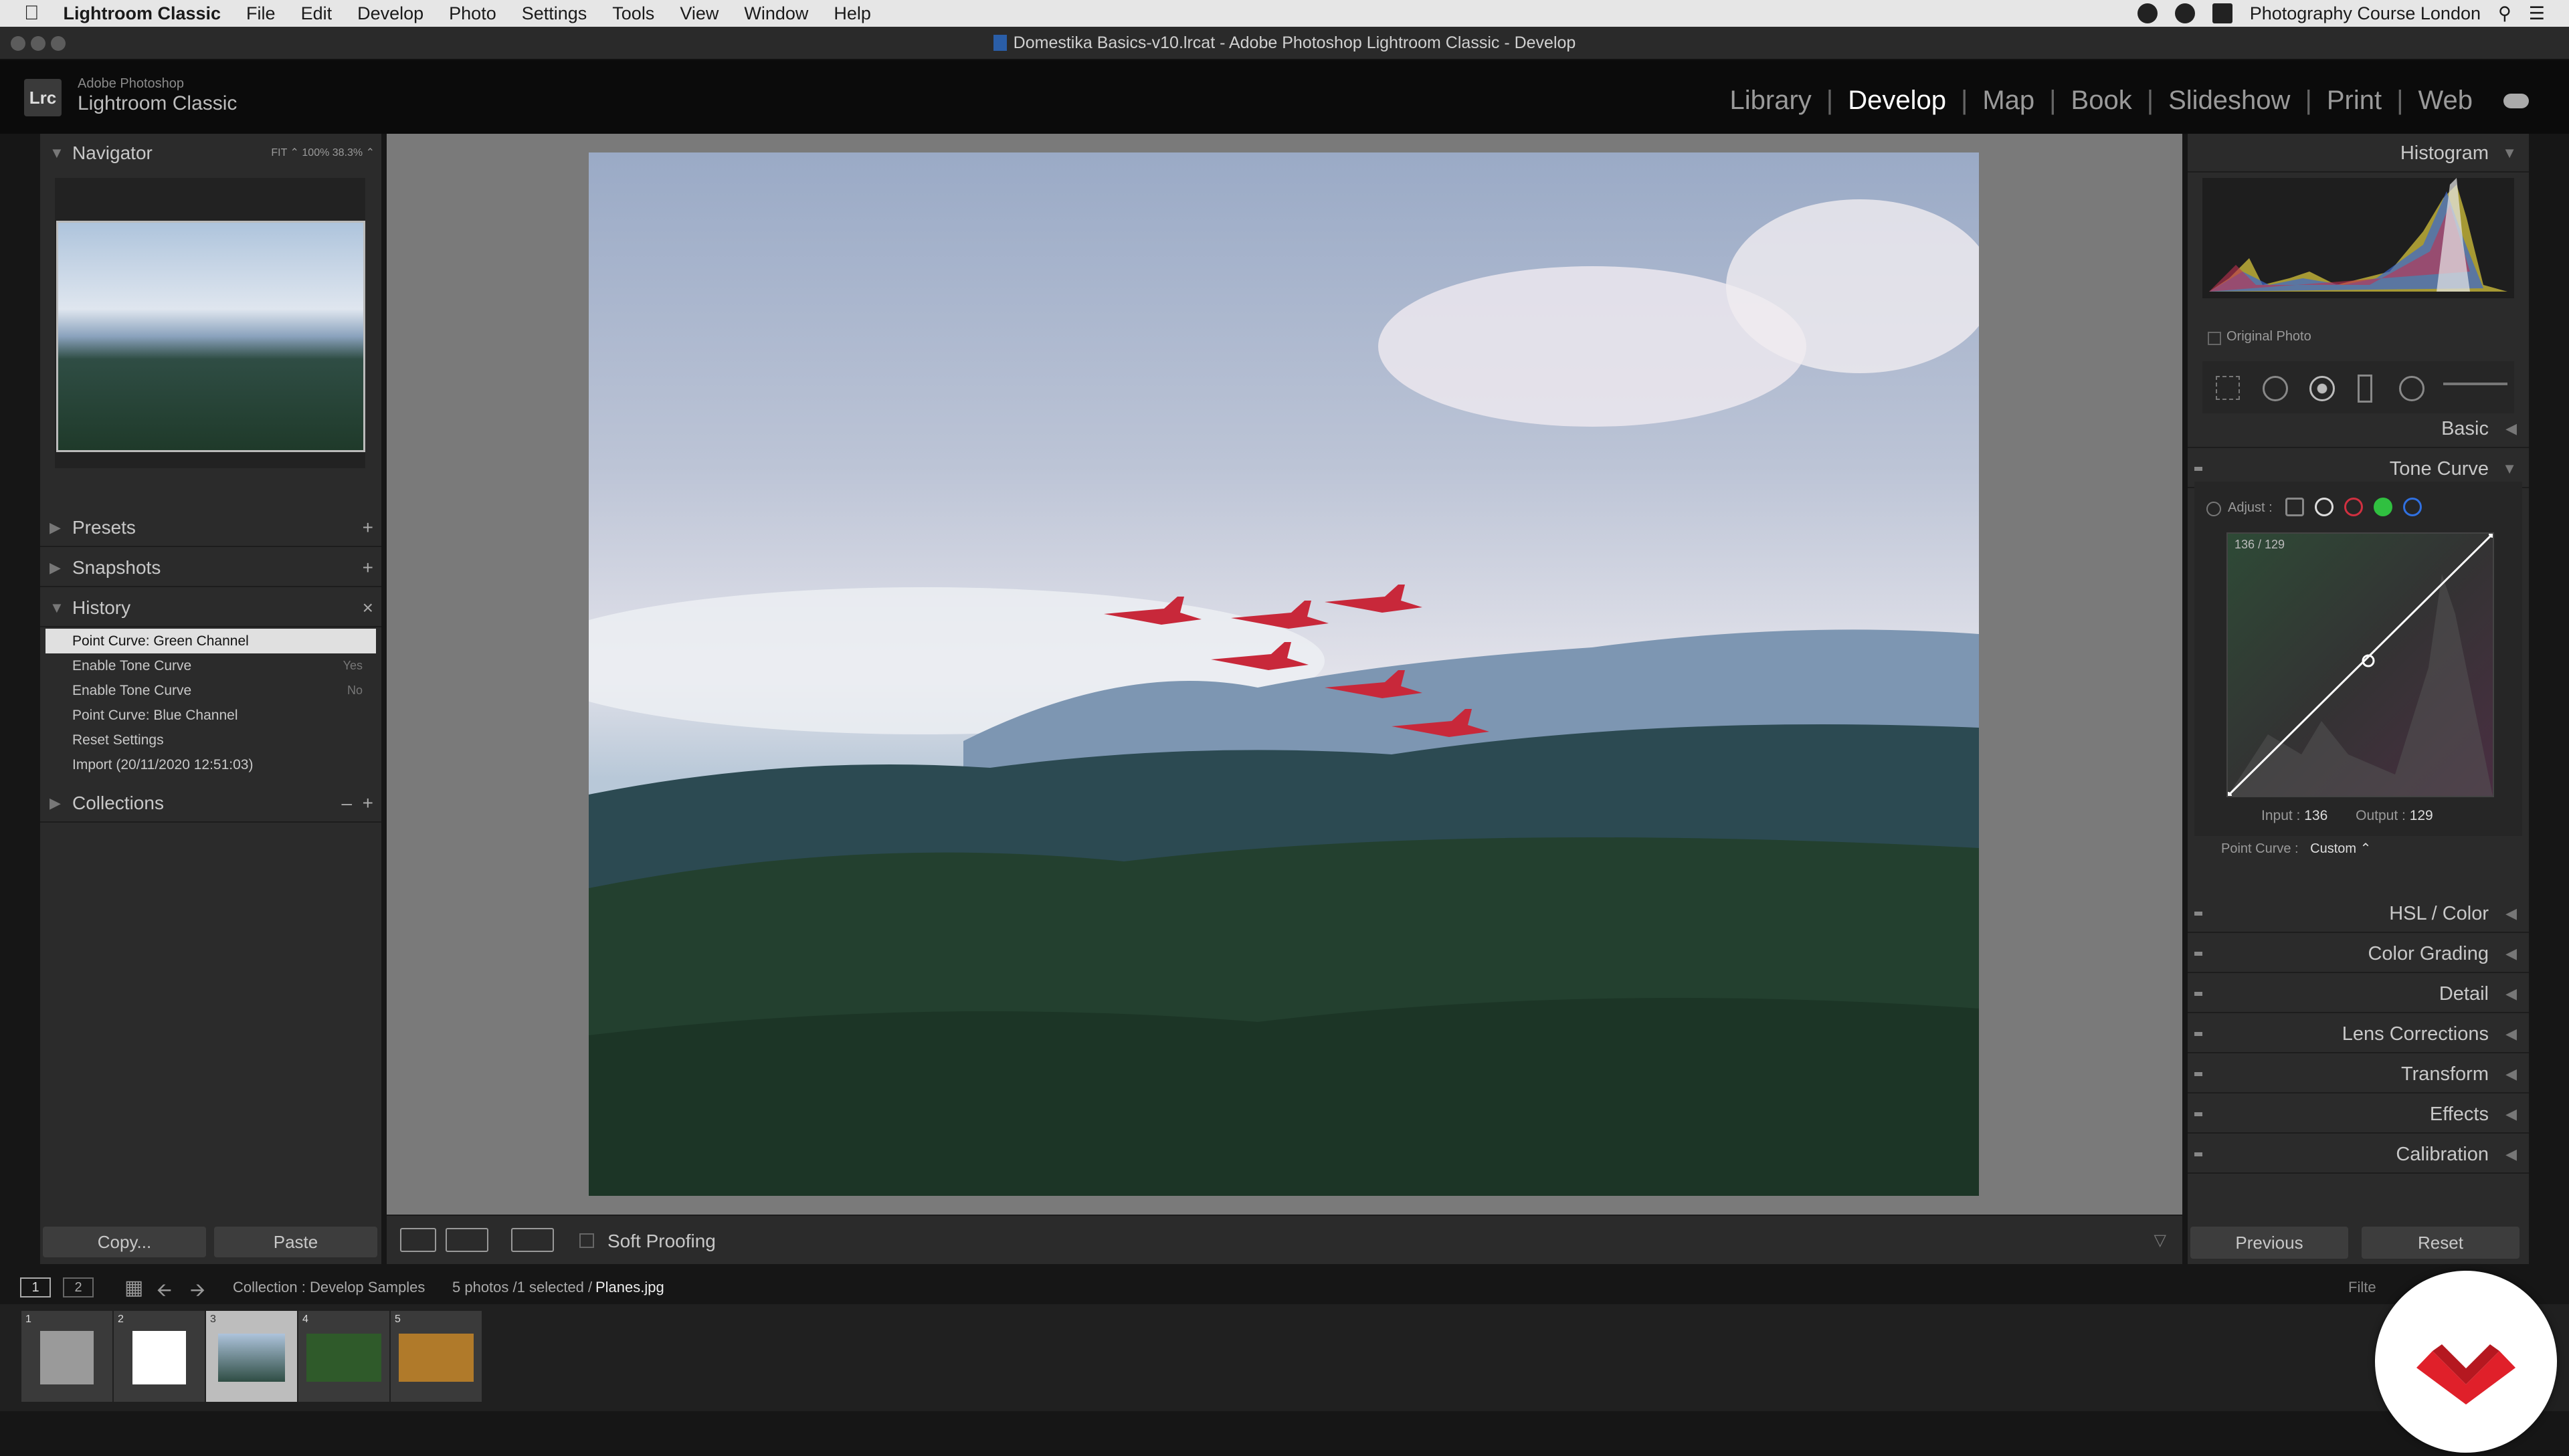  What do you see at coordinates (210, 527) in the screenshot?
I see `presets-header: ▶ Presets +` at bounding box center [210, 527].